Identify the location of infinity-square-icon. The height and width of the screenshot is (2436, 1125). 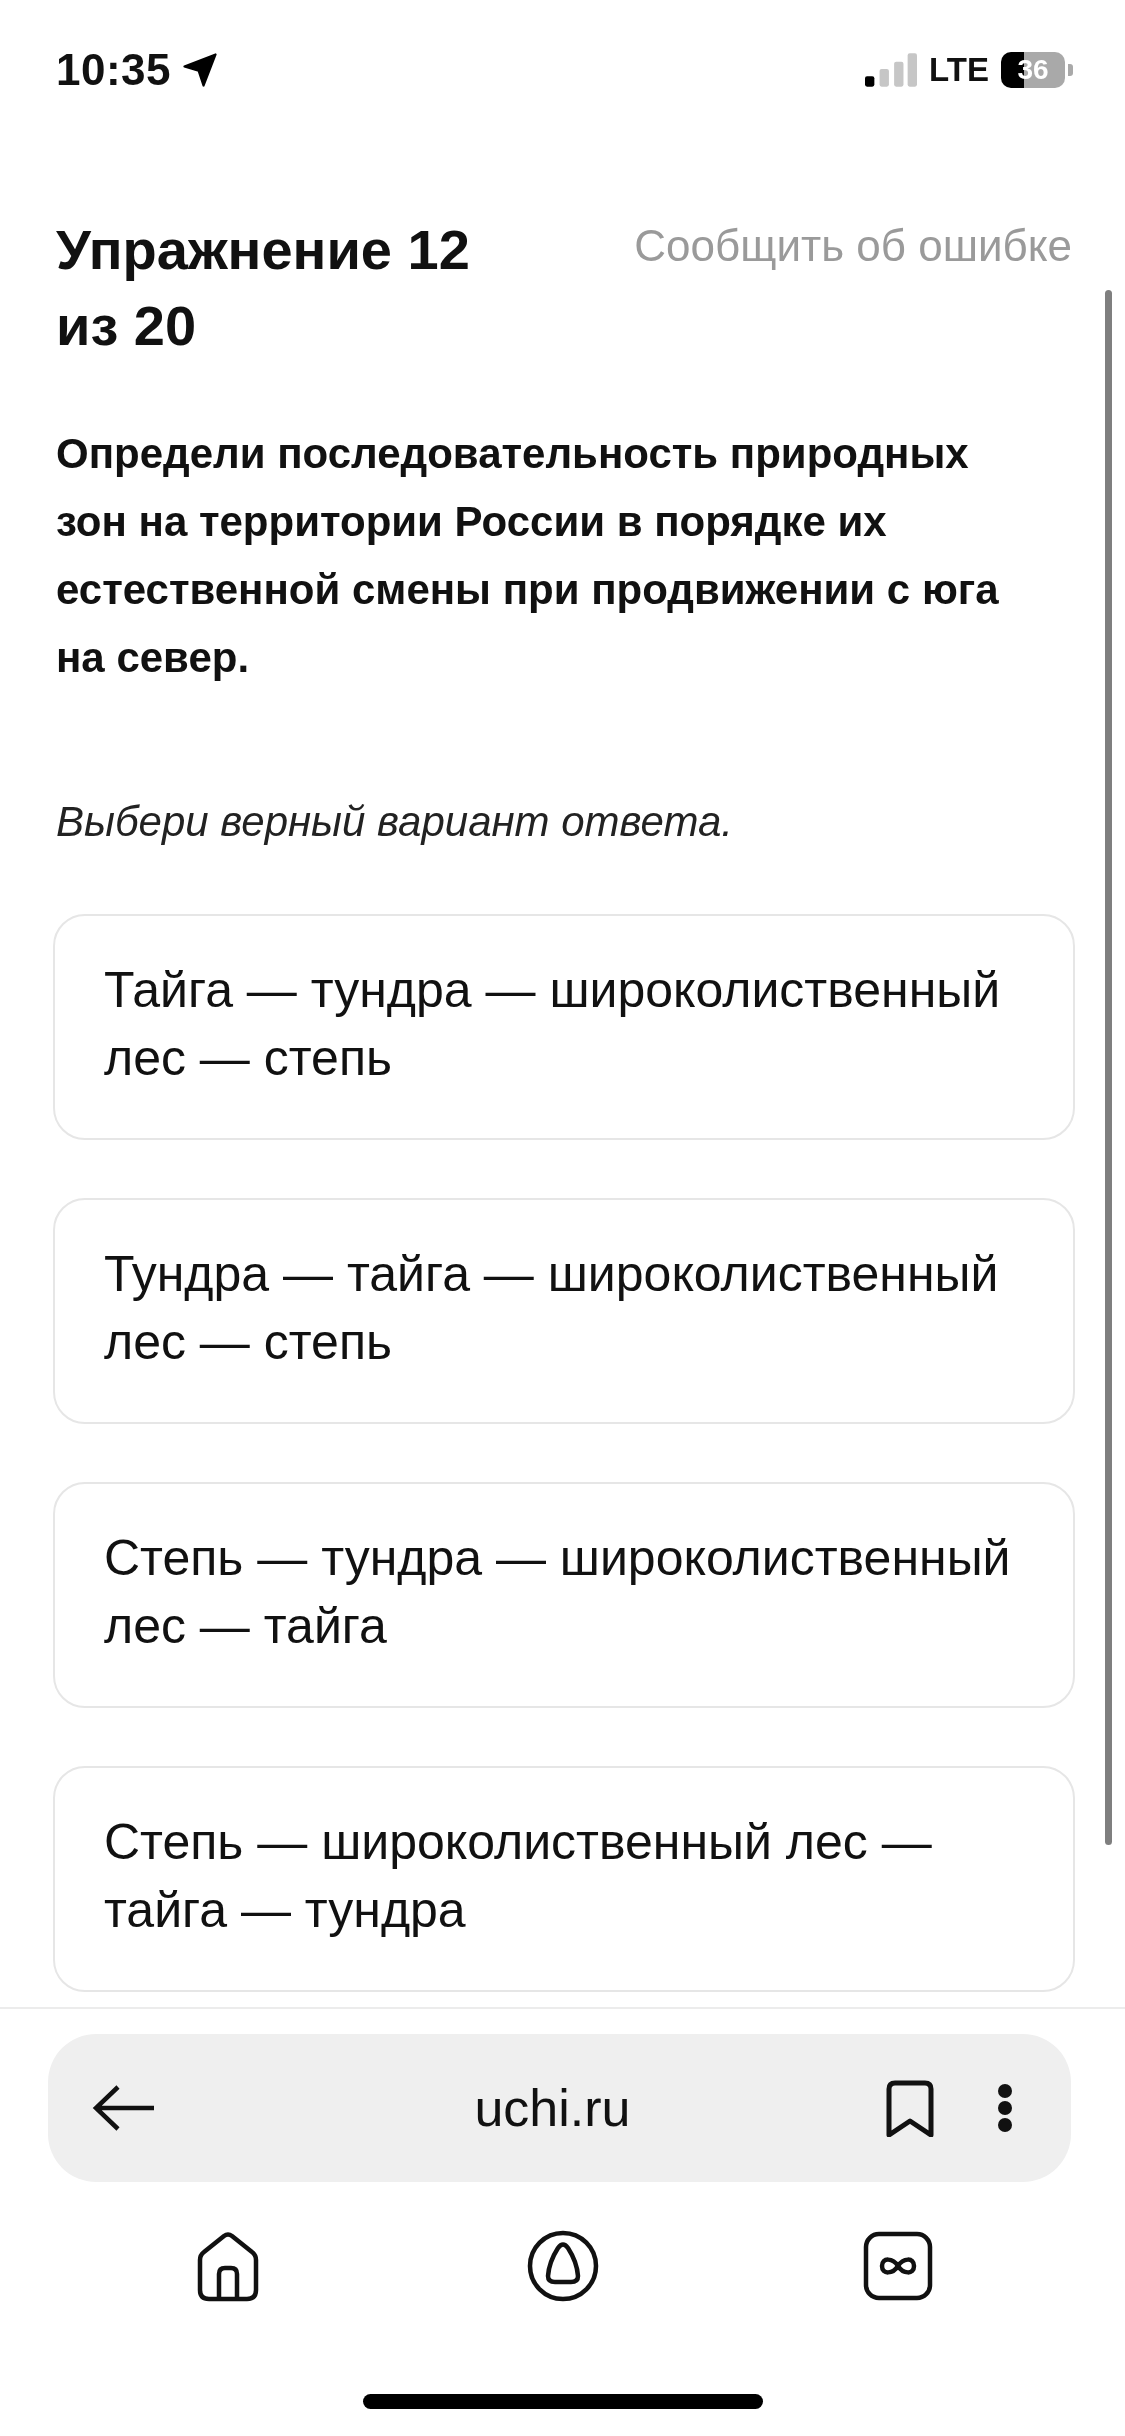
(897, 2266).